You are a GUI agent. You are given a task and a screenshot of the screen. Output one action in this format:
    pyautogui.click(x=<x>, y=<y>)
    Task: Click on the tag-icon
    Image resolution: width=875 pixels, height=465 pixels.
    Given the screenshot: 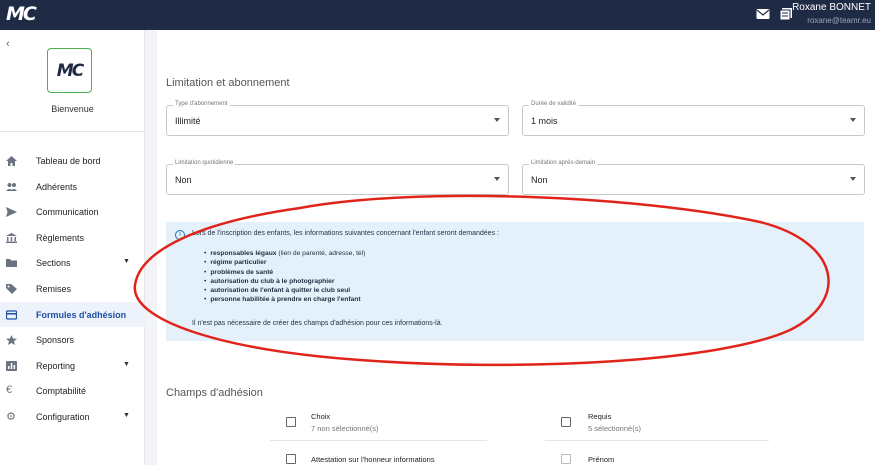 What is the action you would take?
    pyautogui.click(x=11, y=288)
    